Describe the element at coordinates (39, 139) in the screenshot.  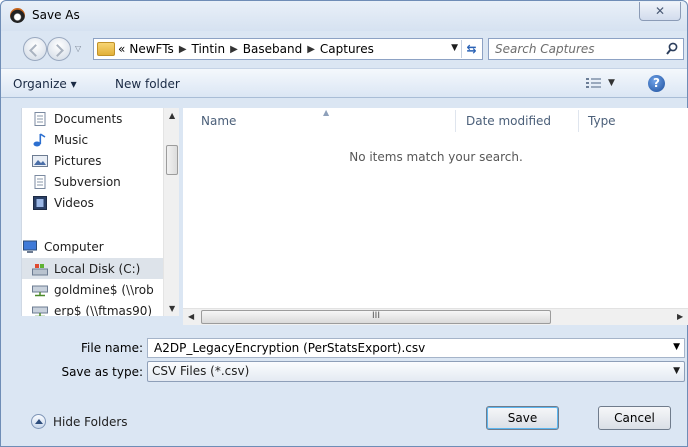
I see `music-icon` at that location.